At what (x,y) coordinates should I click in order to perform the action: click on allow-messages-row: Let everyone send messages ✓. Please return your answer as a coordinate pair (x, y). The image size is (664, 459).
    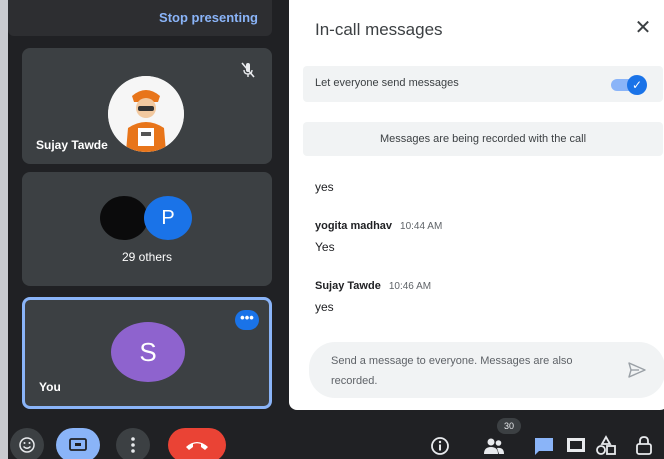
    Looking at the image, I should click on (483, 84).